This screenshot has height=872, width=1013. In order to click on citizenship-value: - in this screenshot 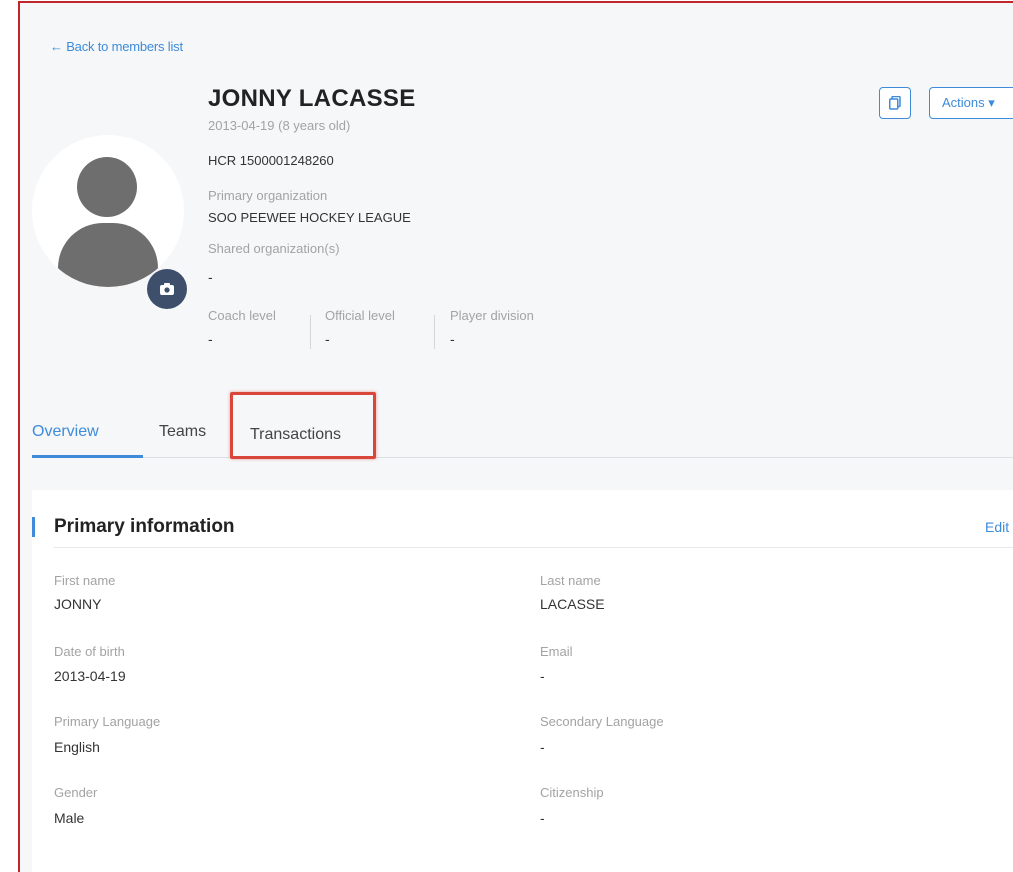, I will do `click(542, 818)`.